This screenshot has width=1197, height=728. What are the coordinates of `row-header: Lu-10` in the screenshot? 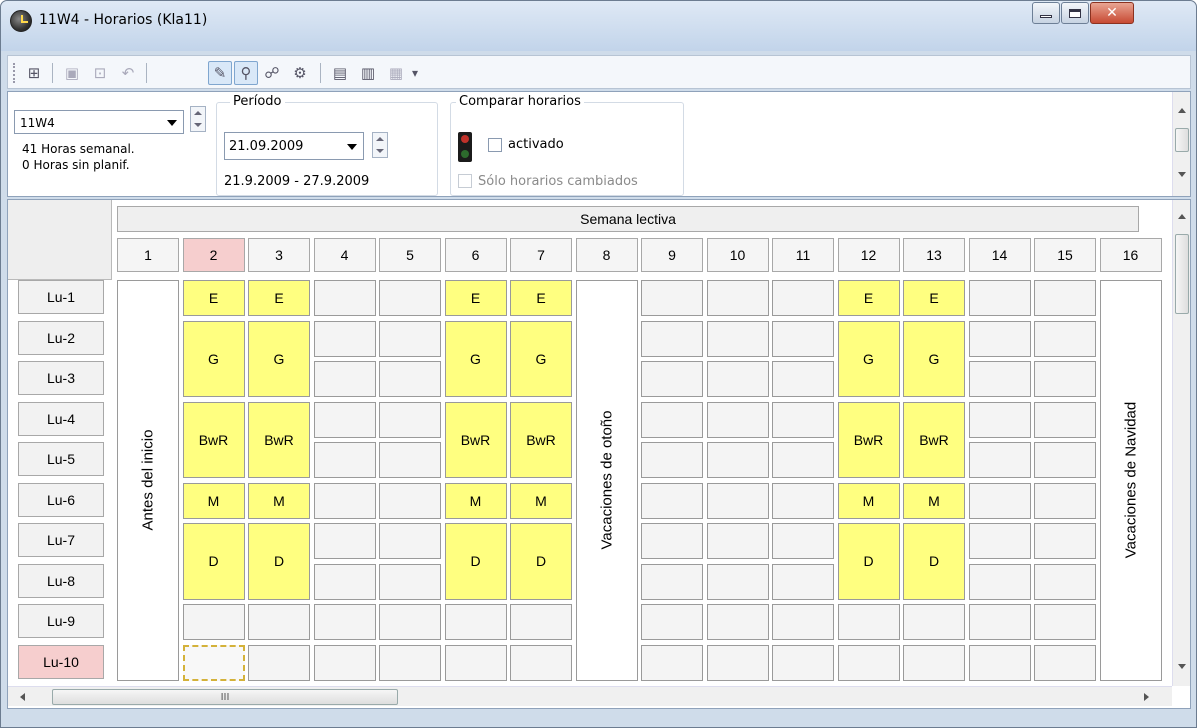 It's located at (61, 661).